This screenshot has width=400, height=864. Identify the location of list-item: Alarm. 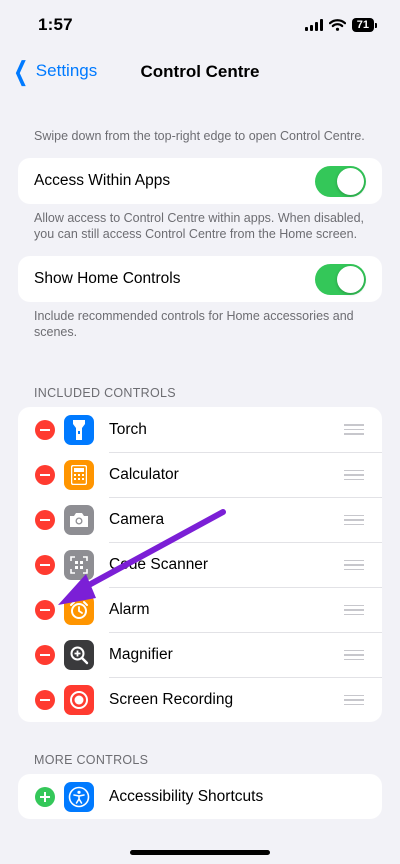
(200, 609).